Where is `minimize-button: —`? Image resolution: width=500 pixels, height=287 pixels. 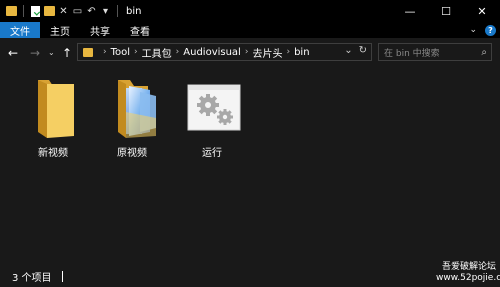 minimize-button: — is located at coordinates (410, 11).